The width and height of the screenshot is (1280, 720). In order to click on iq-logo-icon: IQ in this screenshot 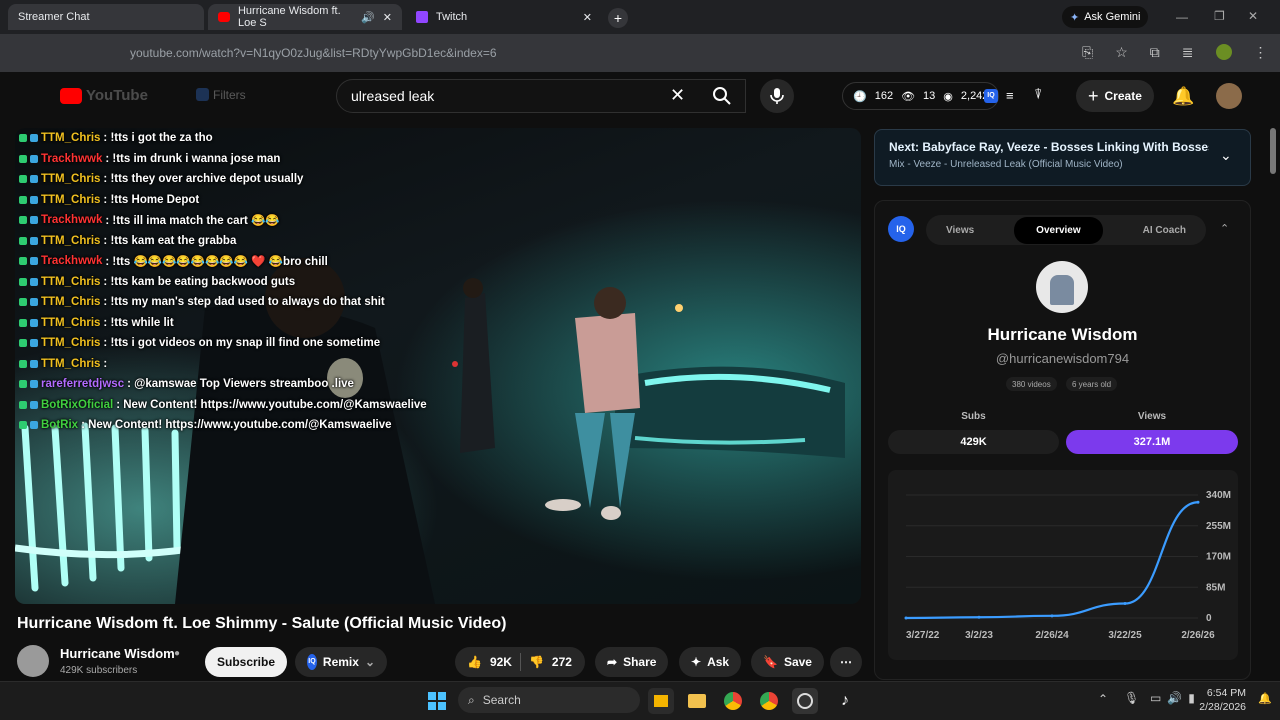, I will do `click(991, 96)`.